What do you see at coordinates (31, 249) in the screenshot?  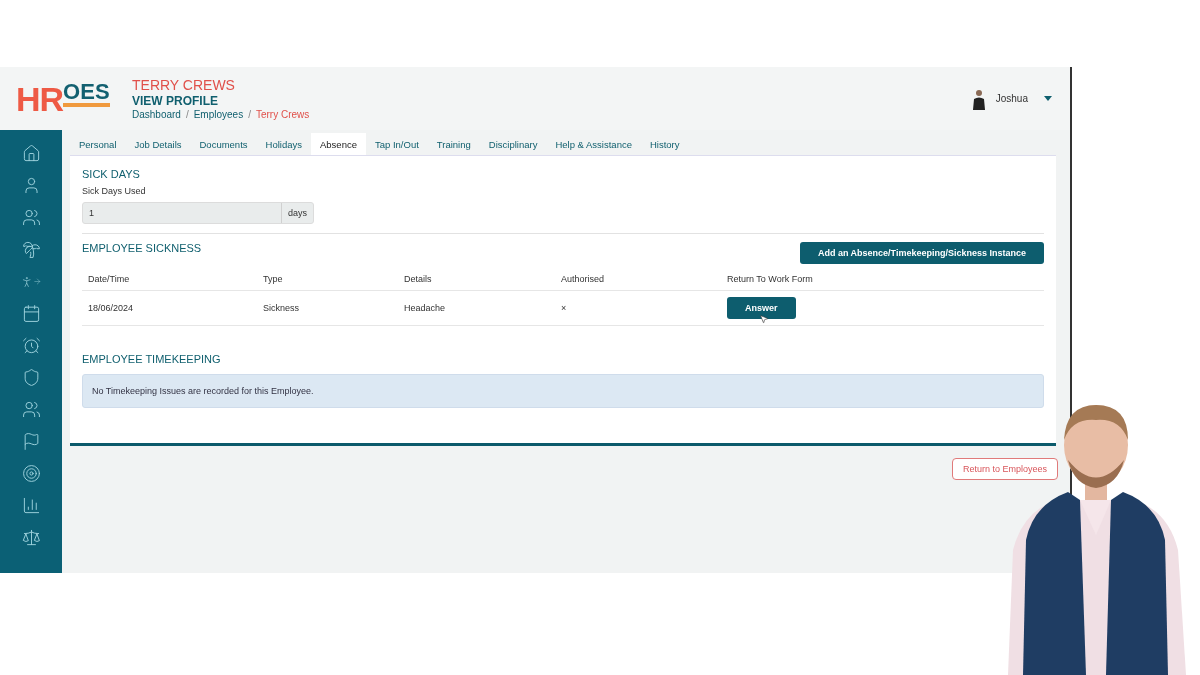 I see `palm-tree-icon` at bounding box center [31, 249].